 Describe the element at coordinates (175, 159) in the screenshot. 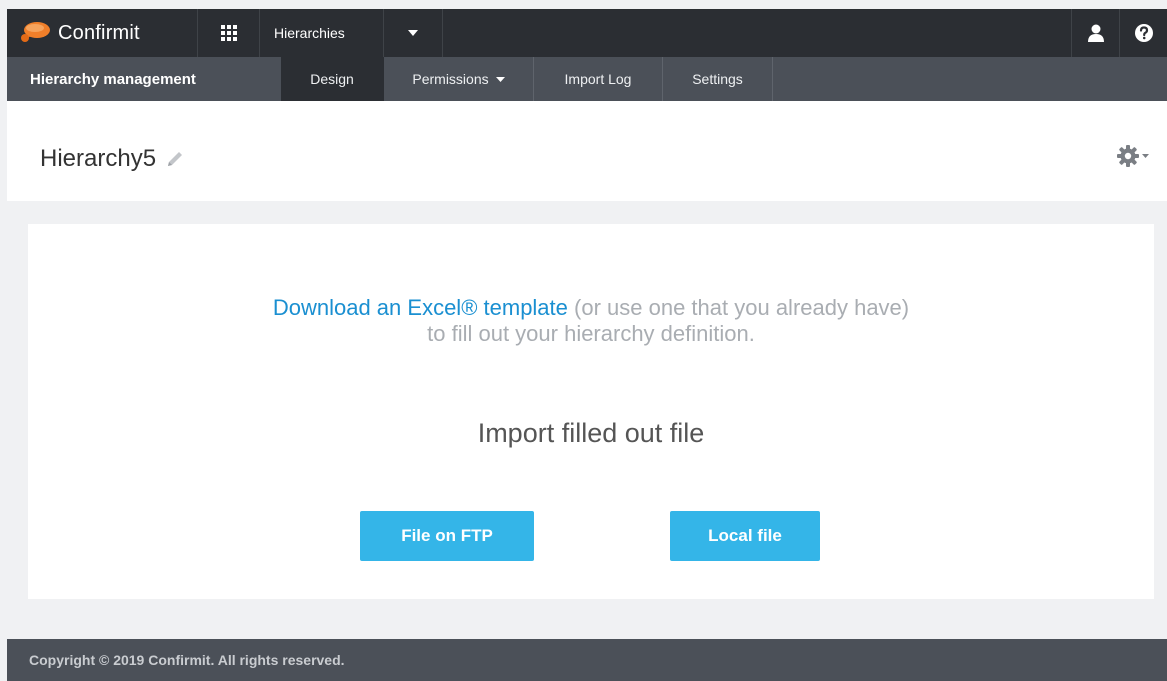

I see `edit-pencil-icon` at that location.